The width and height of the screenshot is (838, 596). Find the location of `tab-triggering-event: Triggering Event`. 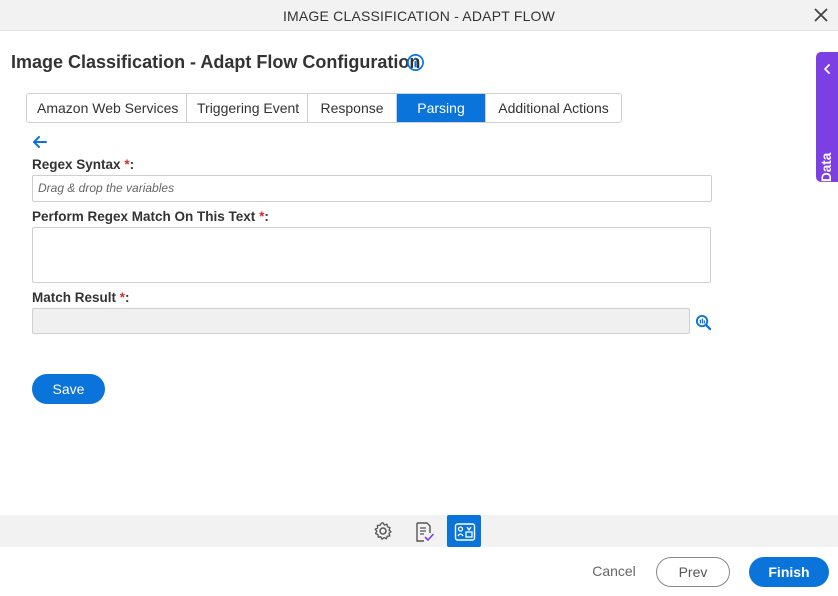

tab-triggering-event: Triggering Event is located at coordinates (247, 108).